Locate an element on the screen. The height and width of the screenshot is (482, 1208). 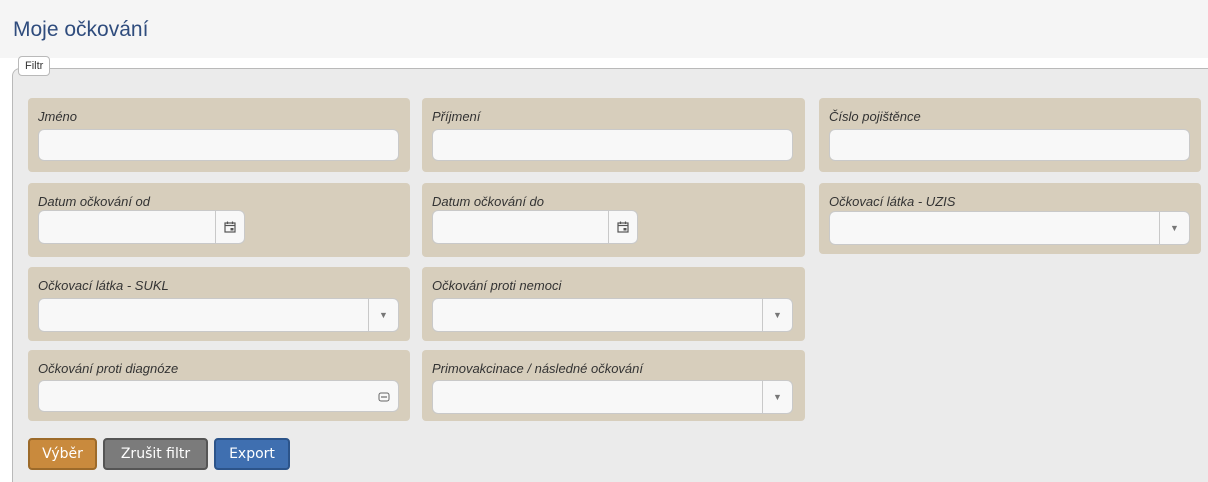
proti-diagnoze-input is located at coordinates (218, 396).